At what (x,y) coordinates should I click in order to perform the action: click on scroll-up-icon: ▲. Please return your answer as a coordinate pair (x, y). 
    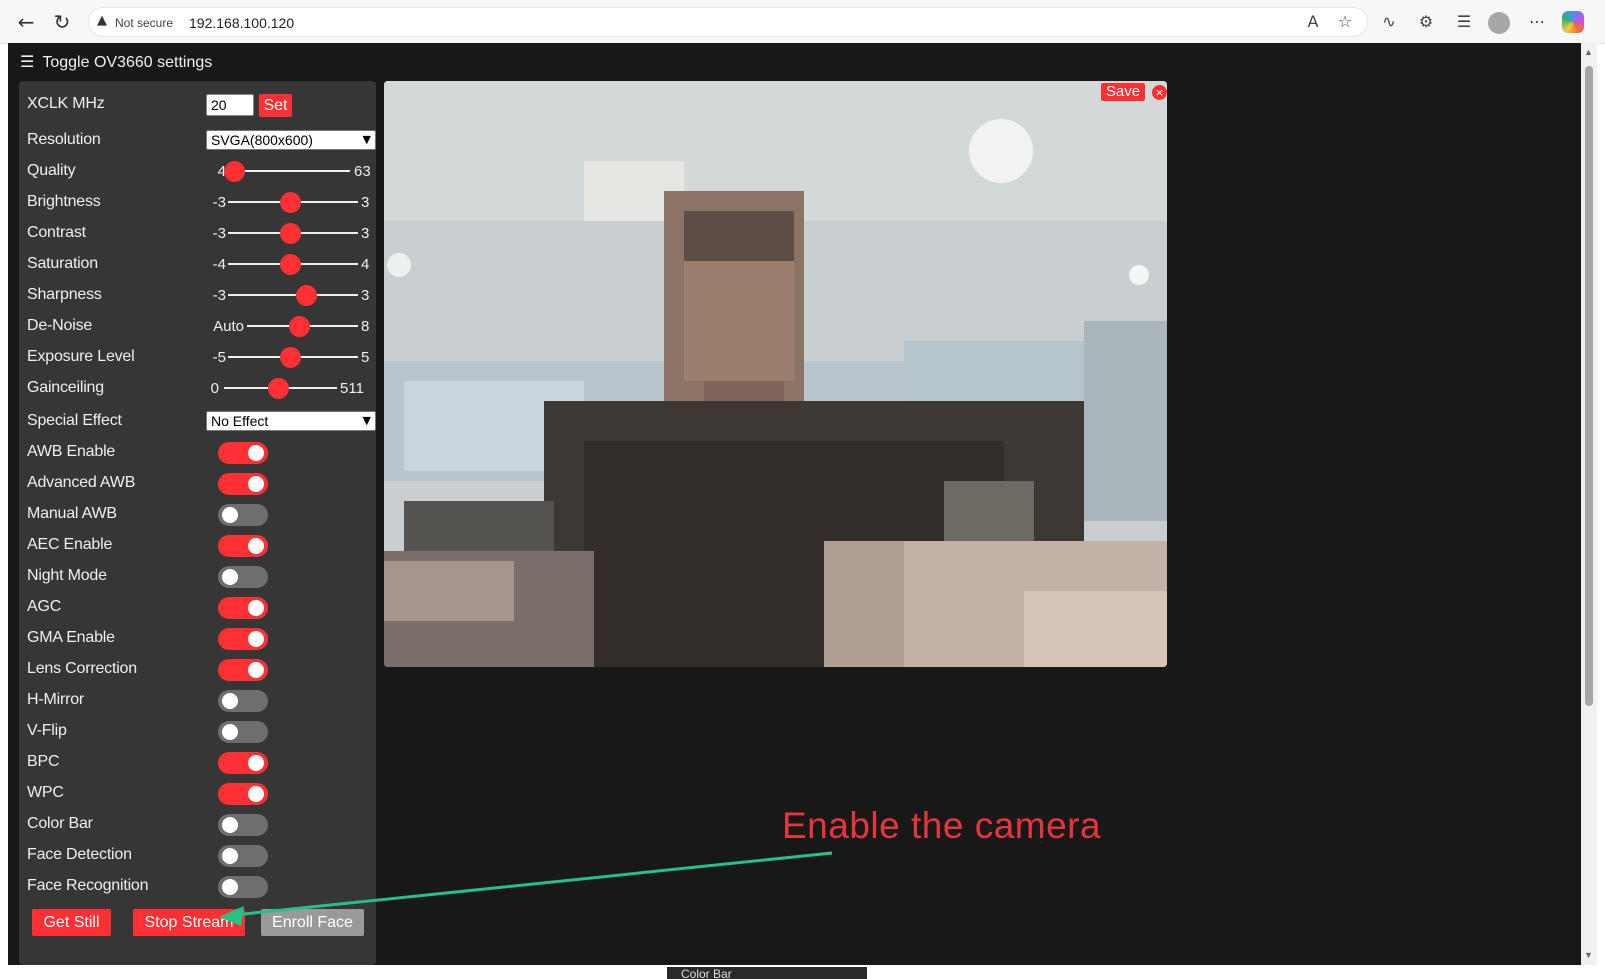
    Looking at the image, I should click on (1588, 52).